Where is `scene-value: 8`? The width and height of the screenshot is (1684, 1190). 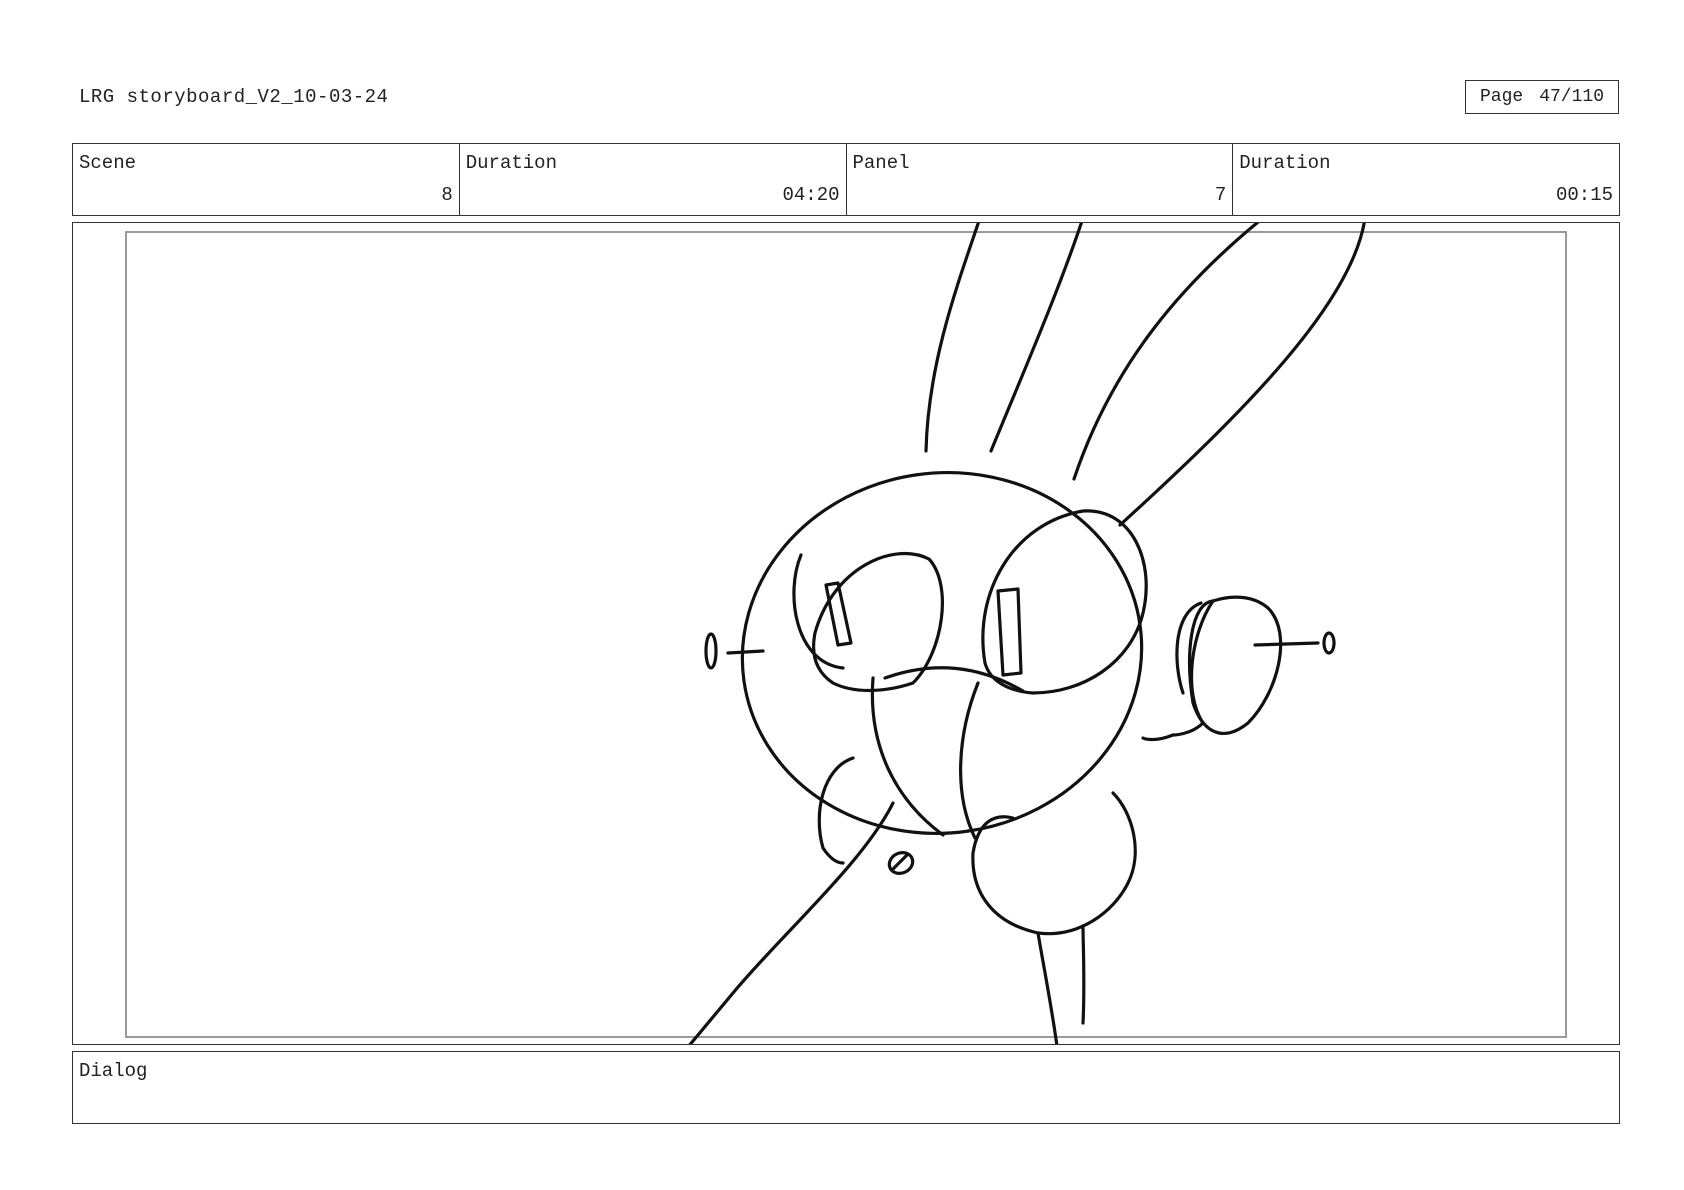
scene-value: 8 is located at coordinates (447, 195).